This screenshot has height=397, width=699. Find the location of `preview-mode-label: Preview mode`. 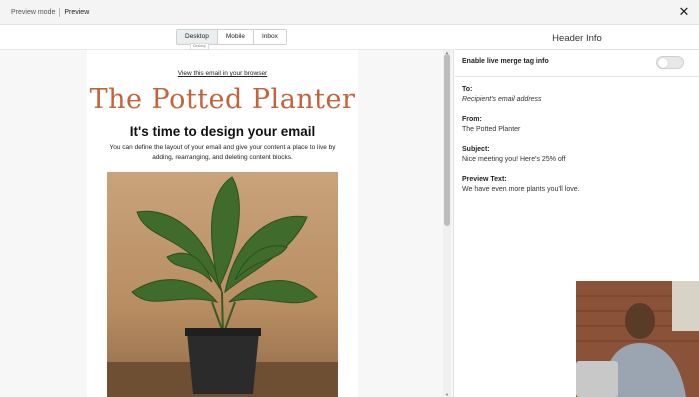

preview-mode-label: Preview mode is located at coordinates (33, 12).